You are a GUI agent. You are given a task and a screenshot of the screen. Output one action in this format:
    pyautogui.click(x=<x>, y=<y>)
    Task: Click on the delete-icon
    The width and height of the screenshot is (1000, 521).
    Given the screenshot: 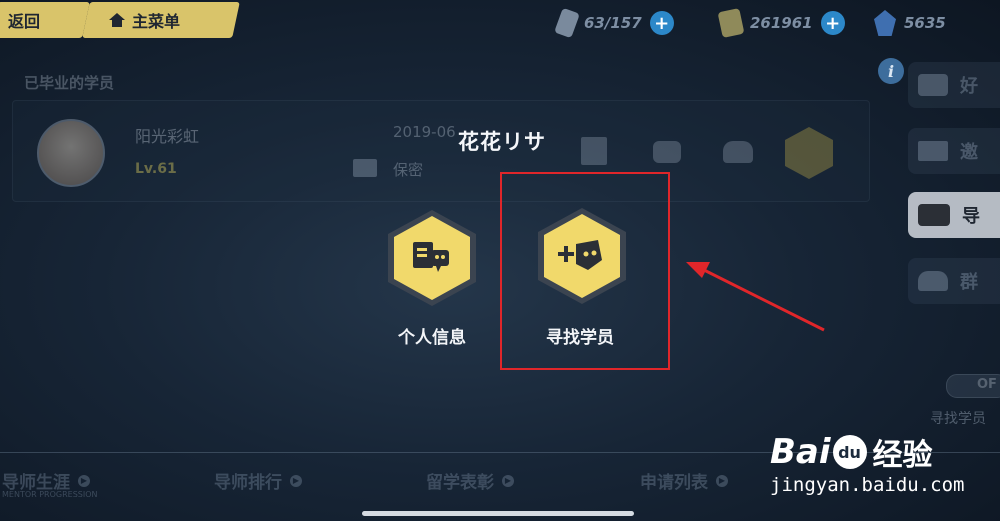 What is the action you would take?
    pyautogui.click(x=594, y=151)
    